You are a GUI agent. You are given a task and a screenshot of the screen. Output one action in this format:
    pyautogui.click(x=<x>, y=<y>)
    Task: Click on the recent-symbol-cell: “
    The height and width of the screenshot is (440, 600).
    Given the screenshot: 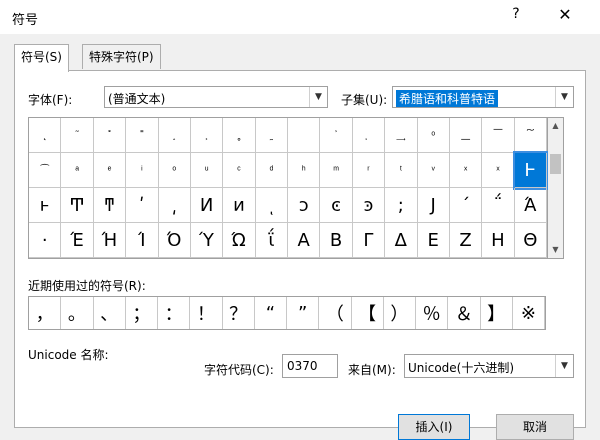 What is the action you would take?
    pyautogui.click(x=271, y=313)
    